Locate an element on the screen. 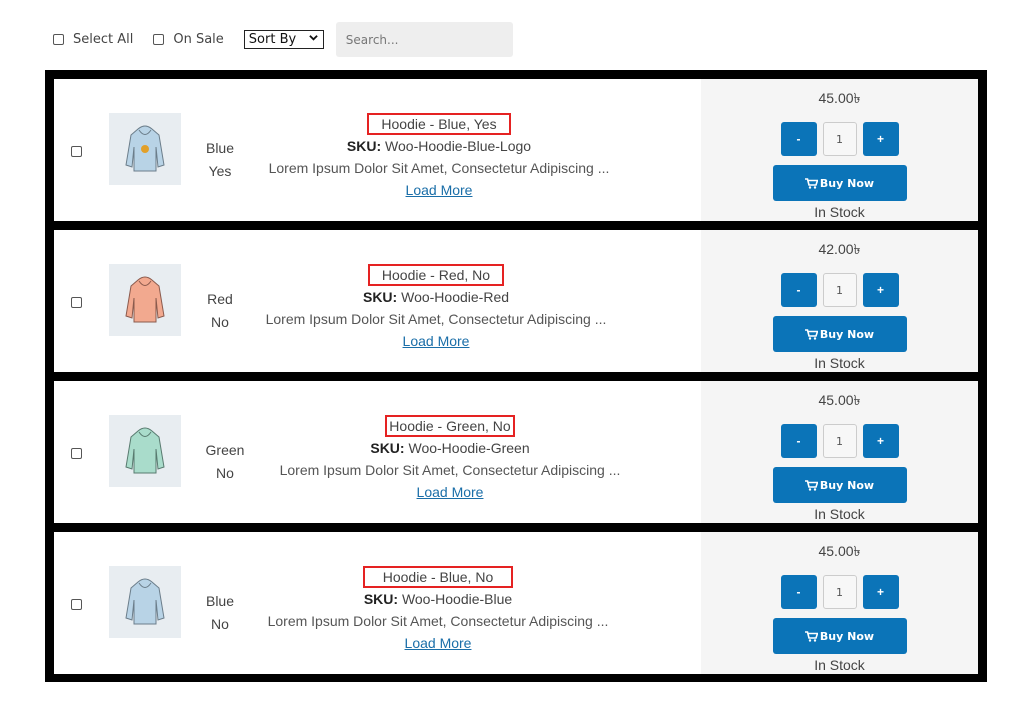  product-title: Hoodie - Blue, No is located at coordinates (438, 577).